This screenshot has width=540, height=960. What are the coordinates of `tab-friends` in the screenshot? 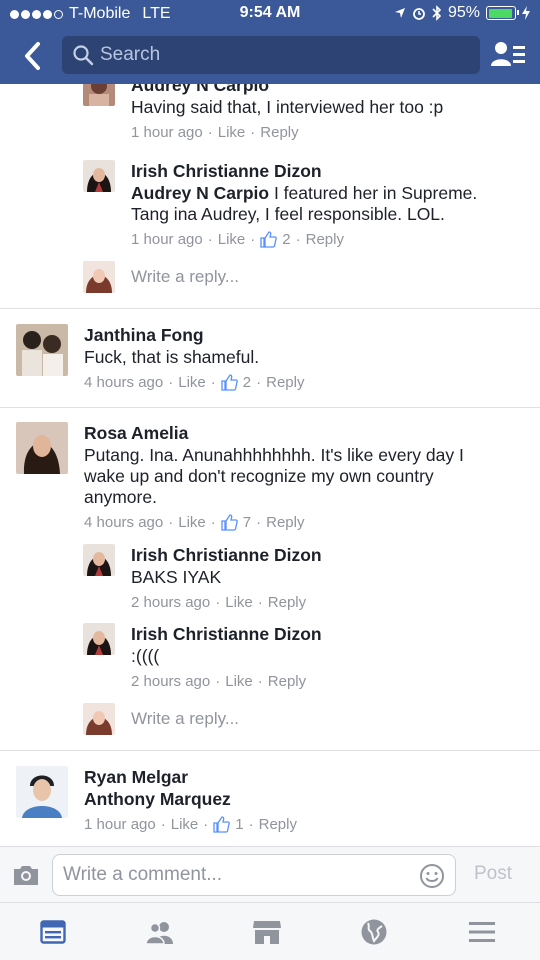 It's located at (160, 932).